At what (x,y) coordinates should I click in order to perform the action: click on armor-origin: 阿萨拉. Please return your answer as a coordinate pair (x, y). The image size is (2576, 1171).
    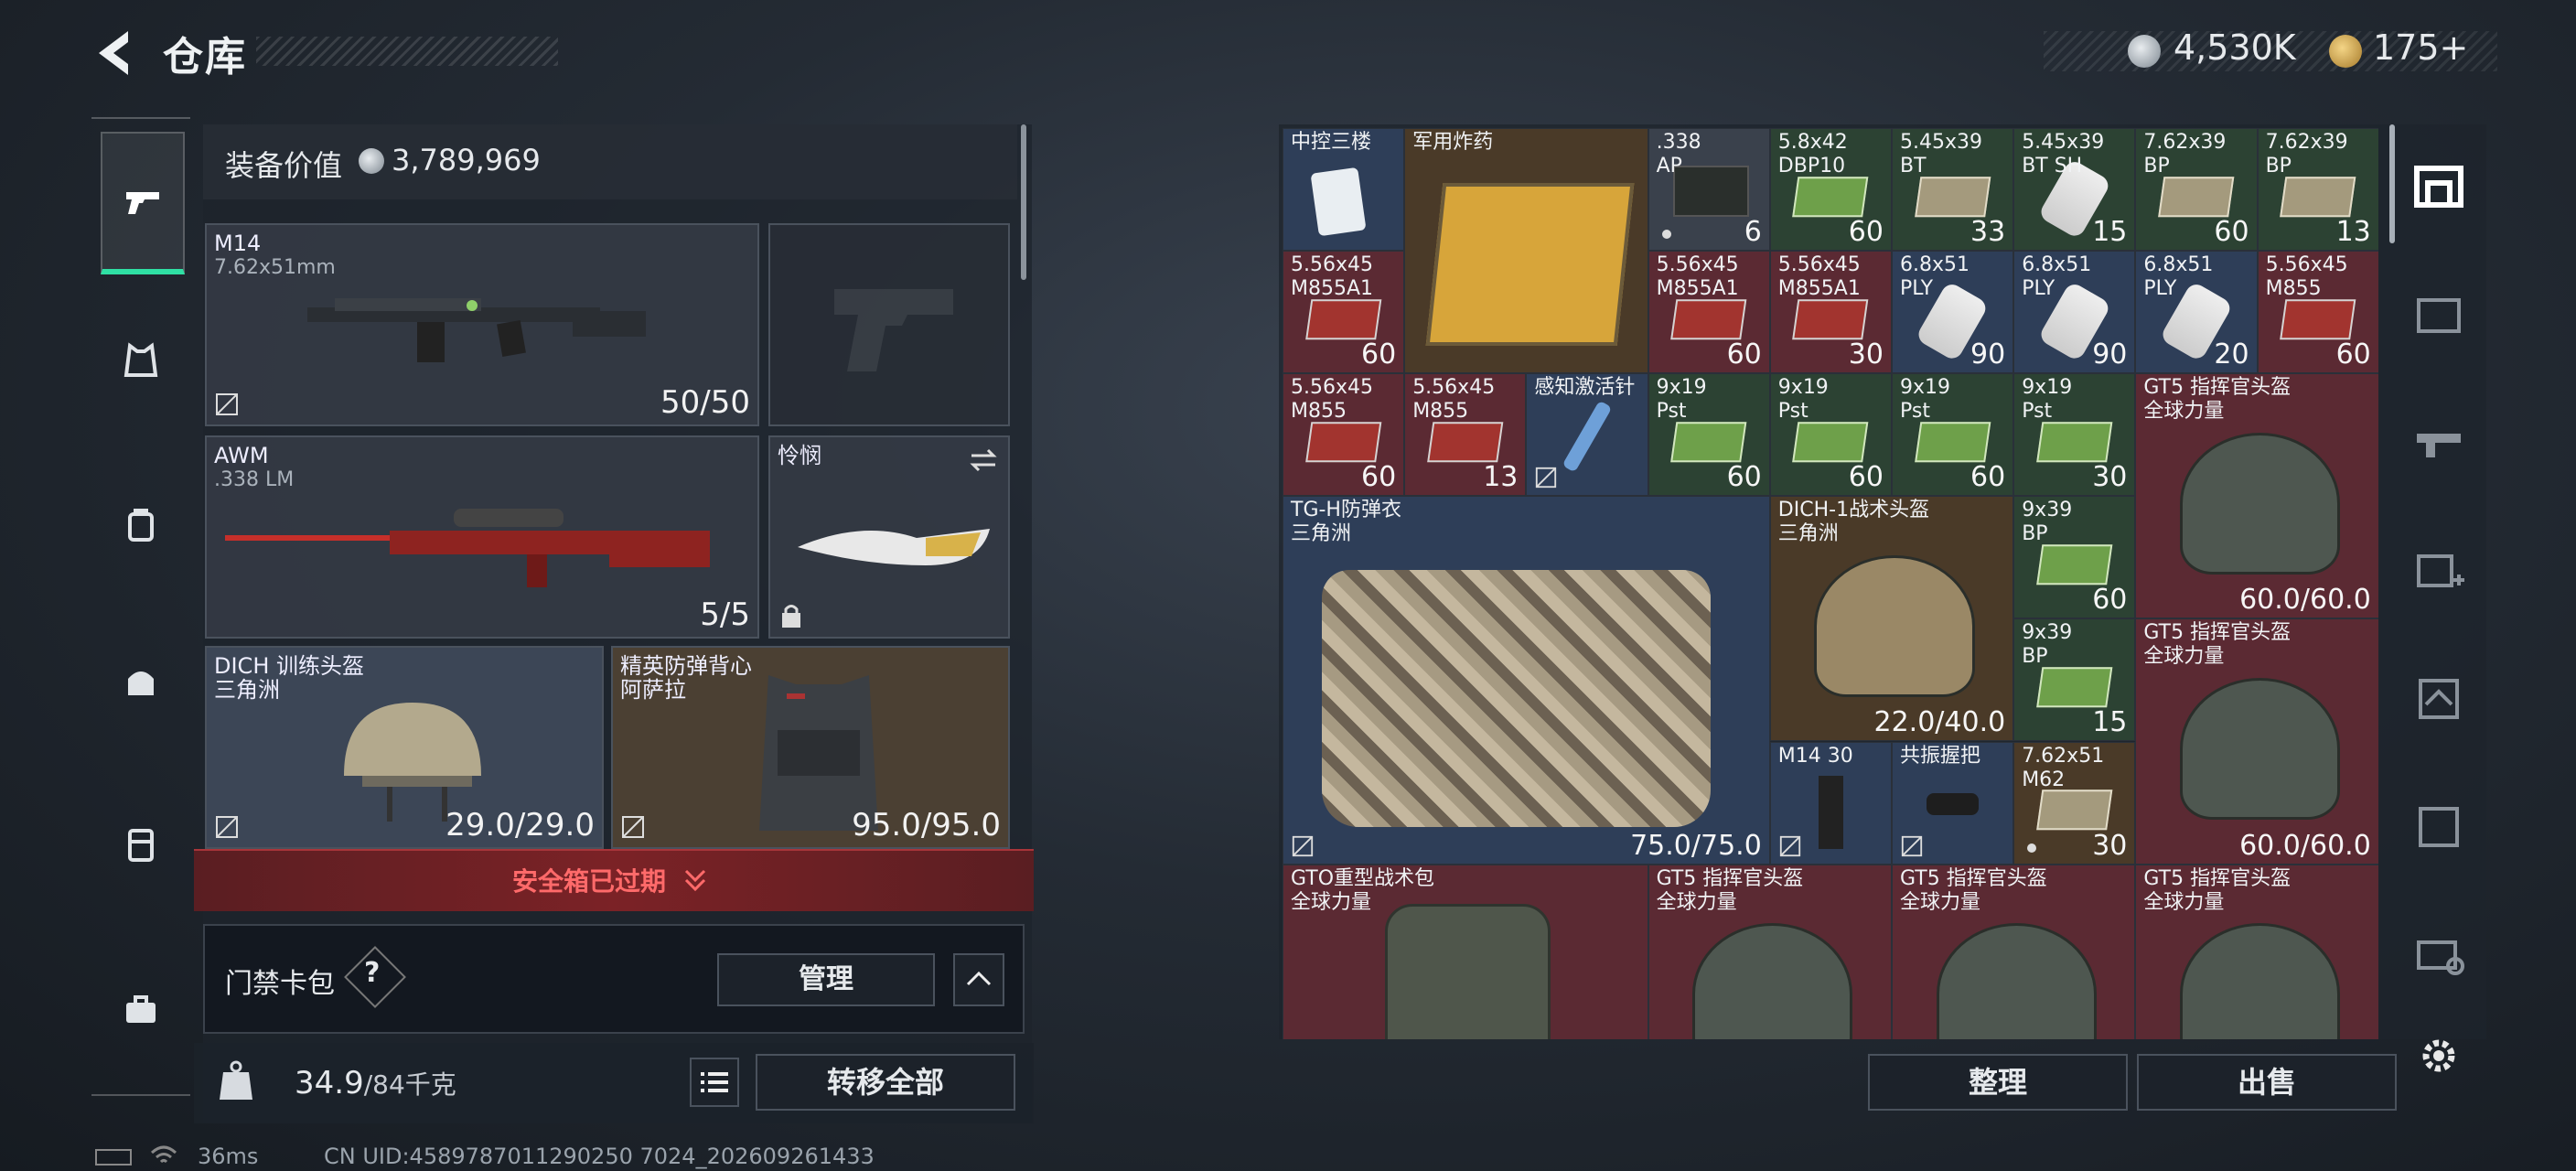
    Looking at the image, I should click on (653, 690).